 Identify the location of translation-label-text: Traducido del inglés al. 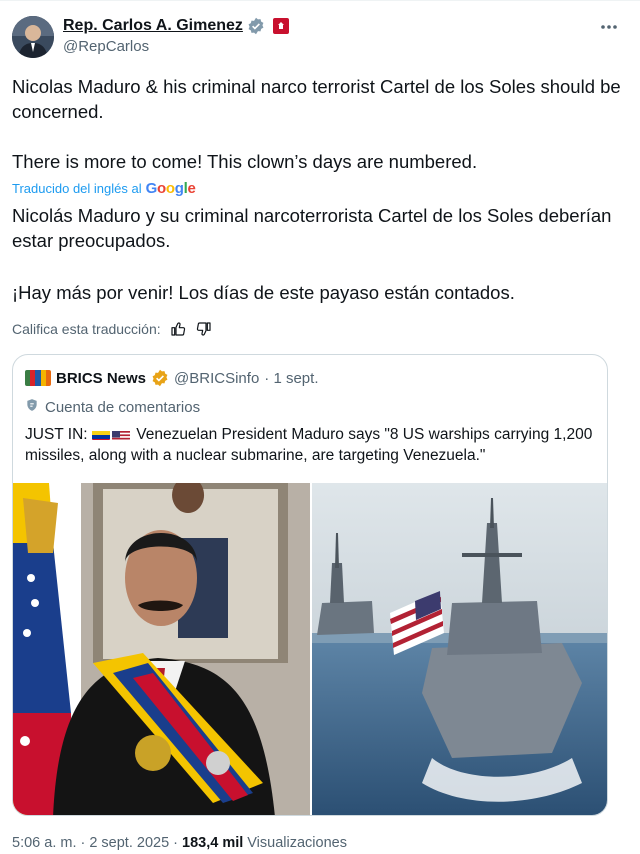
(77, 188).